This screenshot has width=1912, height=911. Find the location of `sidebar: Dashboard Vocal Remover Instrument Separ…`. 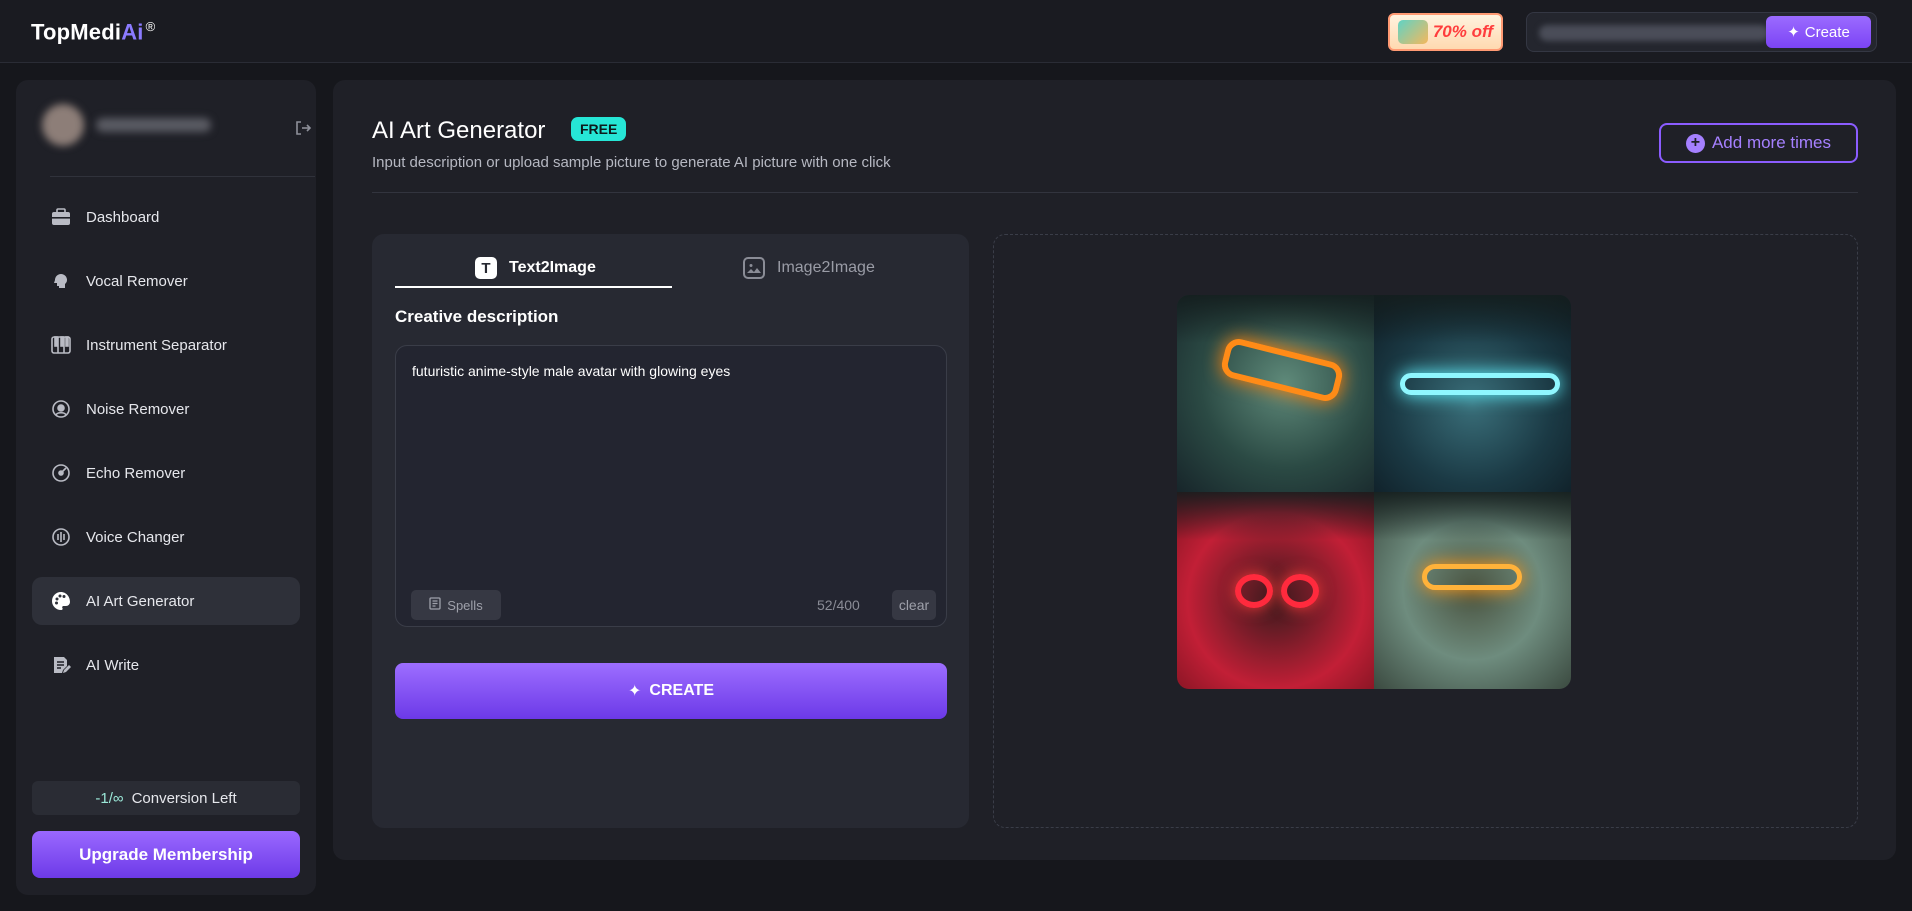

sidebar: Dashboard Vocal Remover Instrument Separ… is located at coordinates (166, 487).